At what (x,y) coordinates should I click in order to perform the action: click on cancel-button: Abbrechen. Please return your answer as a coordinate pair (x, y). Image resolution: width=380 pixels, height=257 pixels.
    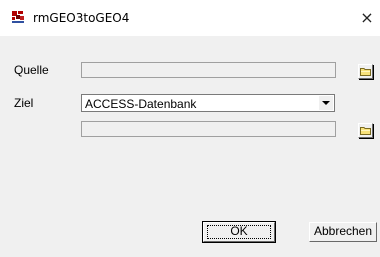
    Looking at the image, I should click on (343, 232).